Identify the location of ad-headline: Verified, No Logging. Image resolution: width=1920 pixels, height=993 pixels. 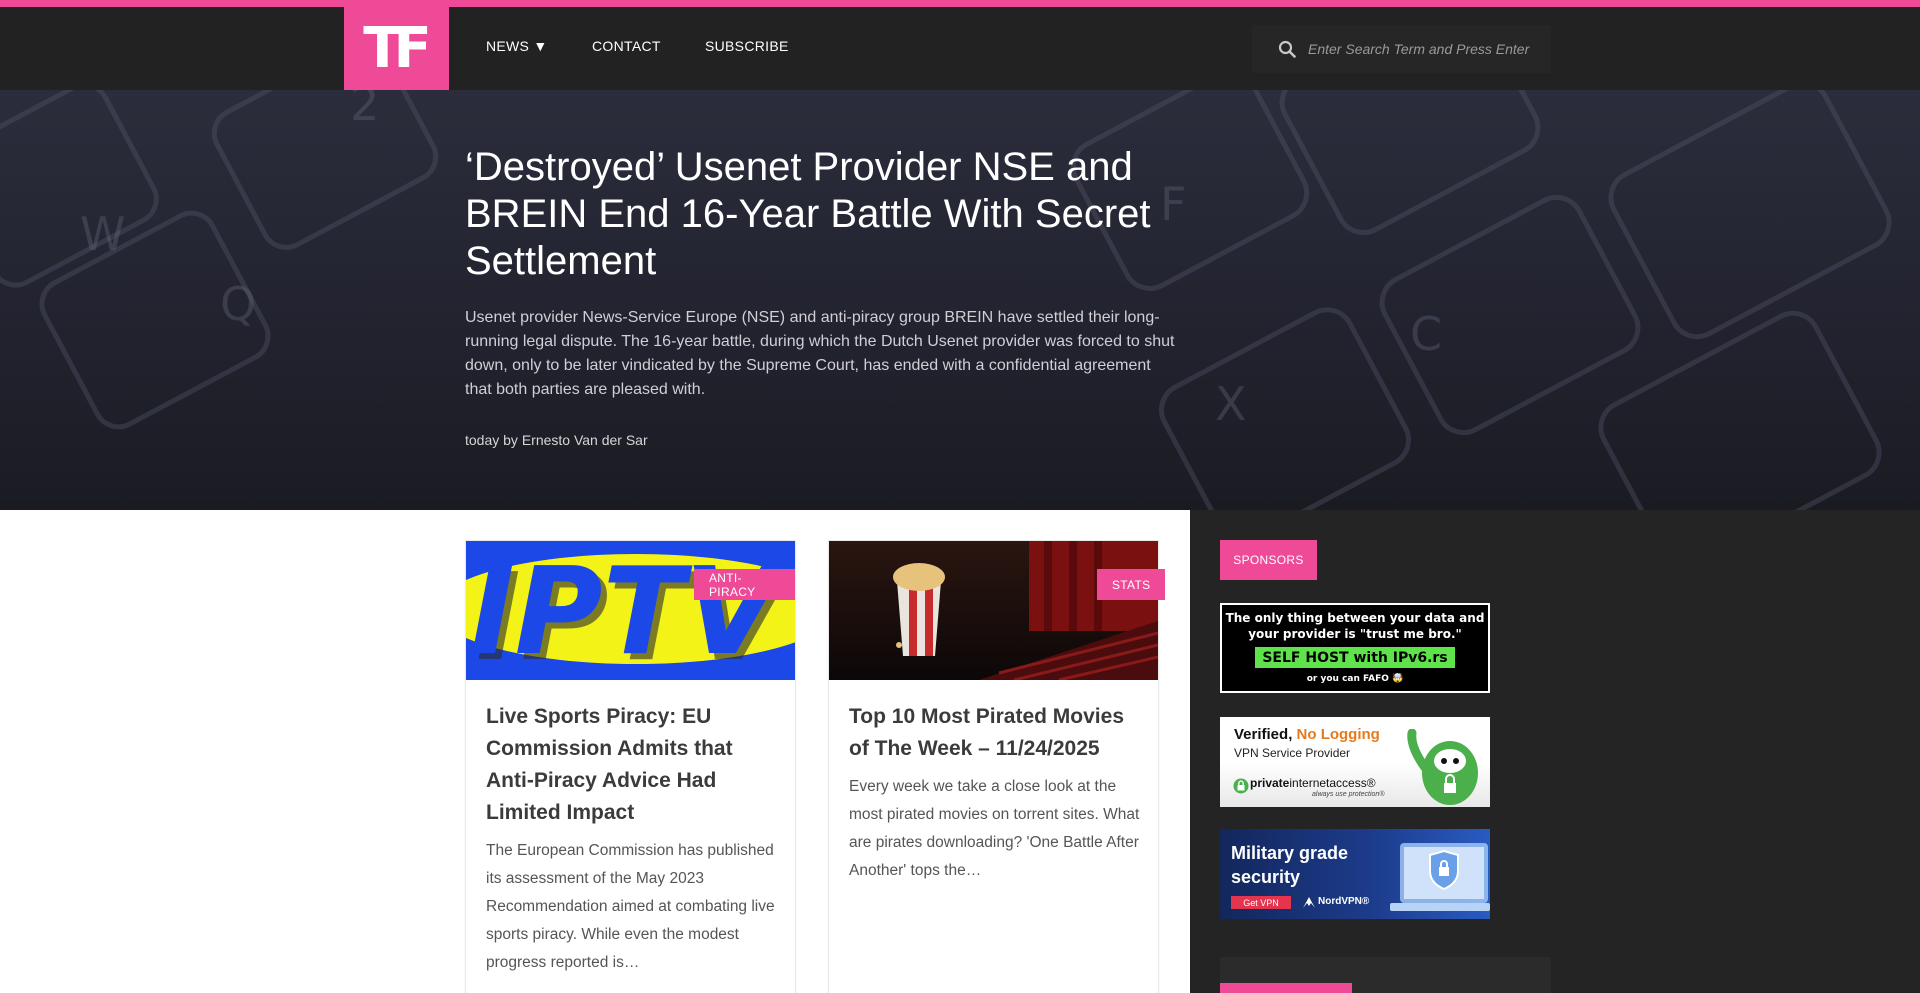
(1307, 734).